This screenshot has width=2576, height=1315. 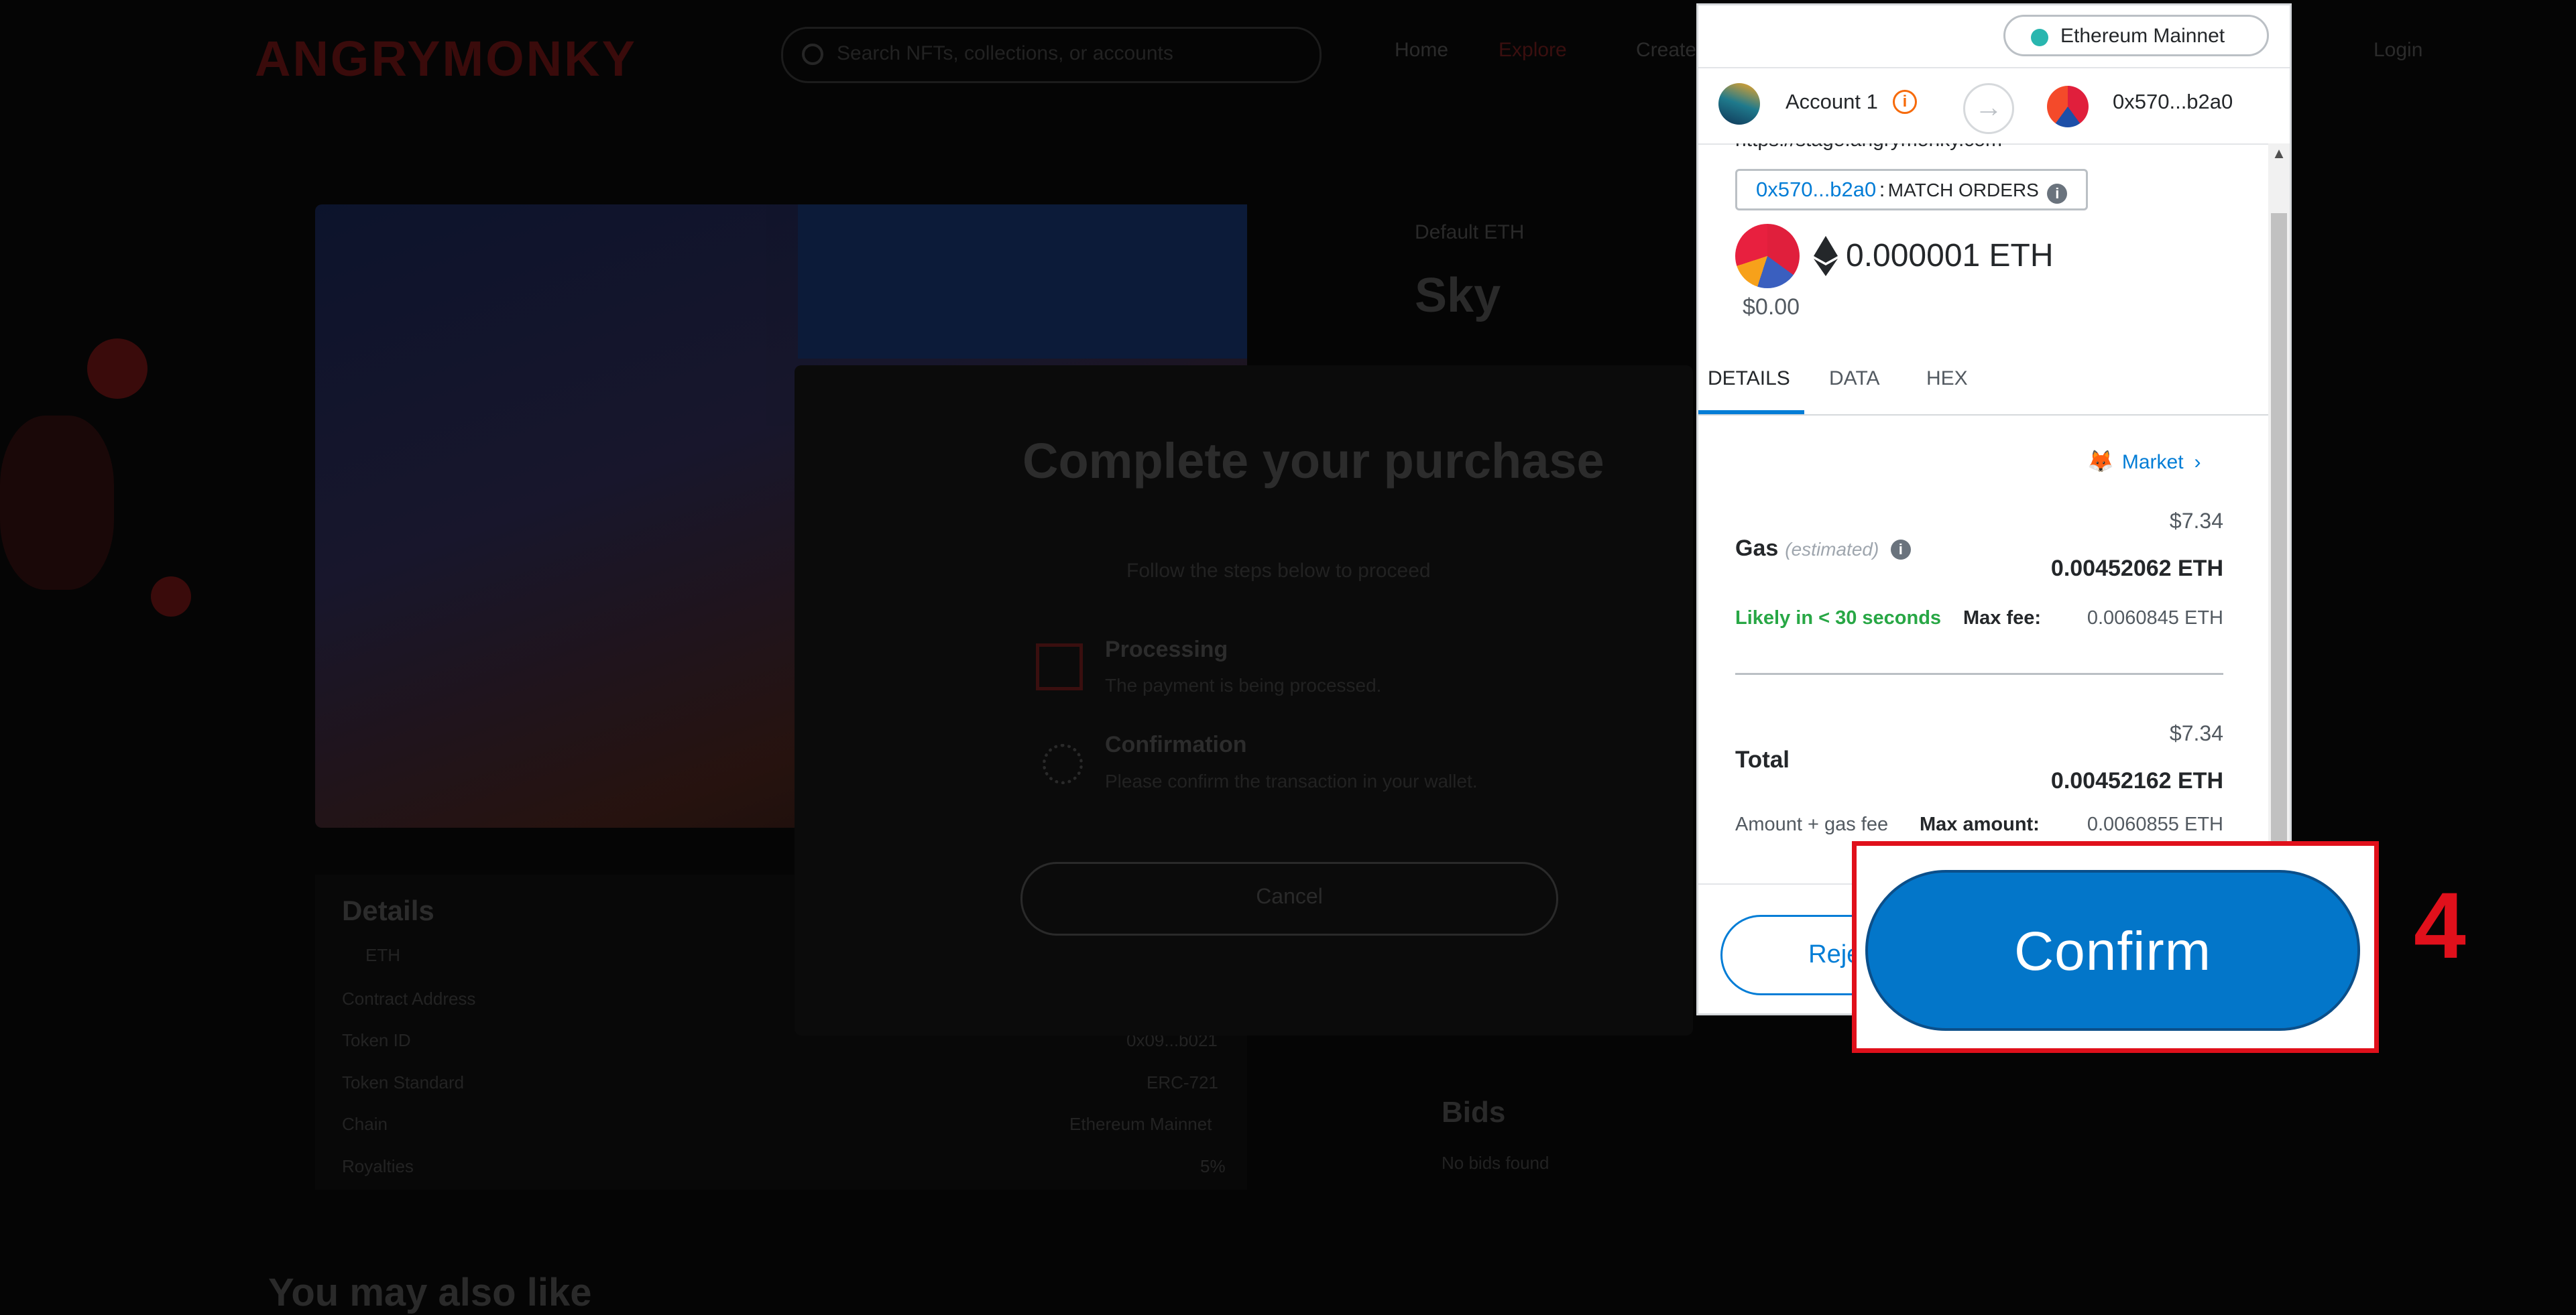 What do you see at coordinates (446, 58) in the screenshot?
I see `site-logo: ANGRYMONKY` at bounding box center [446, 58].